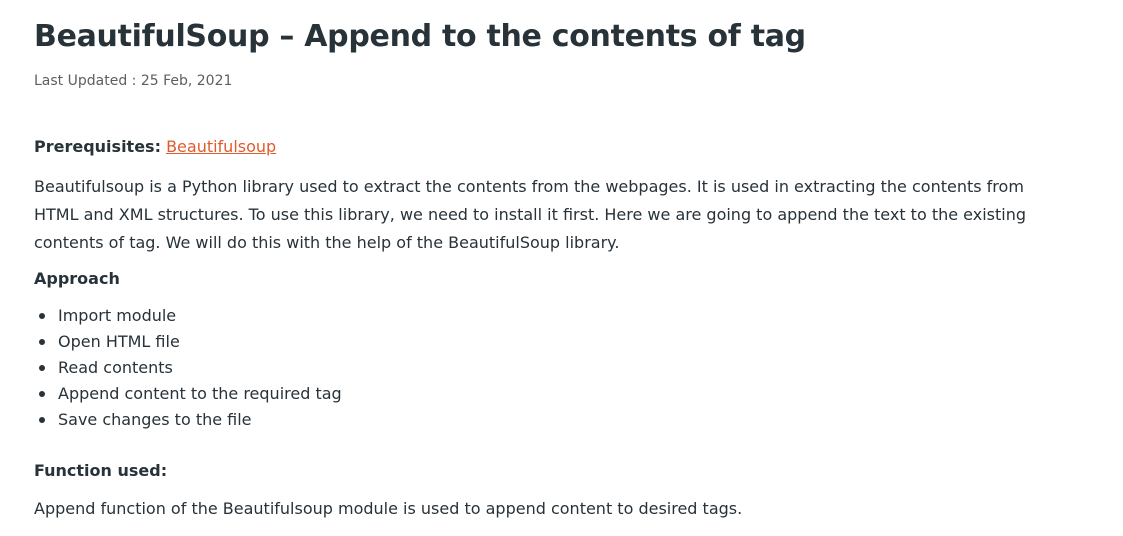 The width and height of the screenshot is (1123, 536). I want to click on function-used-heading: Function used:, so click(101, 470).